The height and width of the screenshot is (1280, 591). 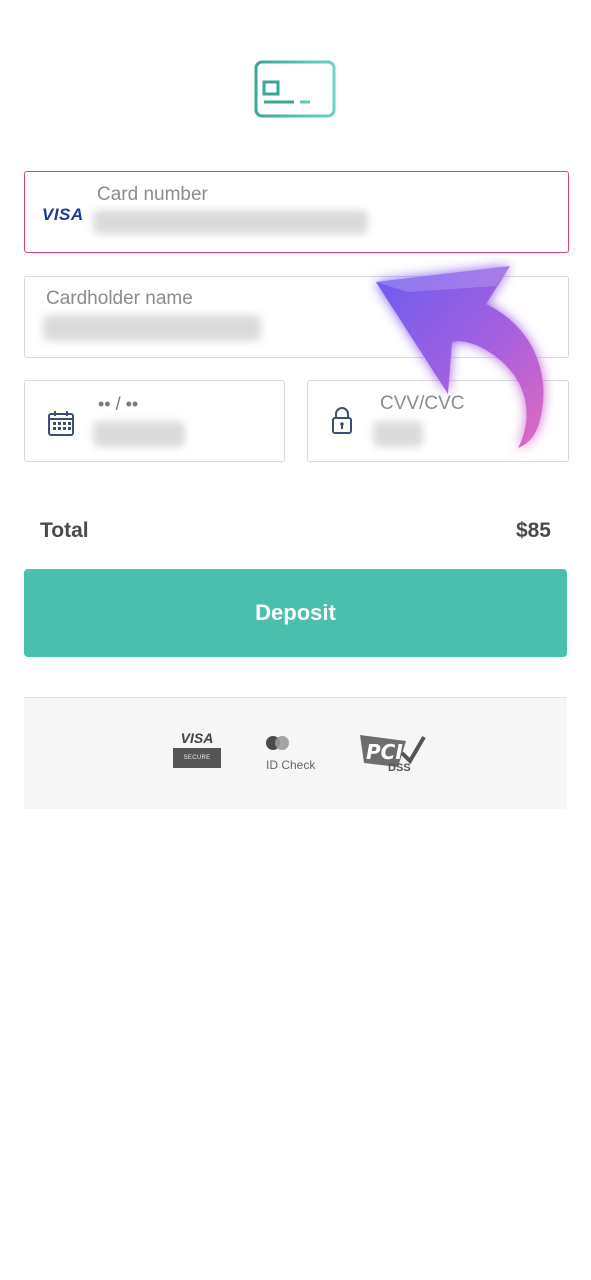 What do you see at coordinates (398, 434) in the screenshot?
I see `cvv-value` at bounding box center [398, 434].